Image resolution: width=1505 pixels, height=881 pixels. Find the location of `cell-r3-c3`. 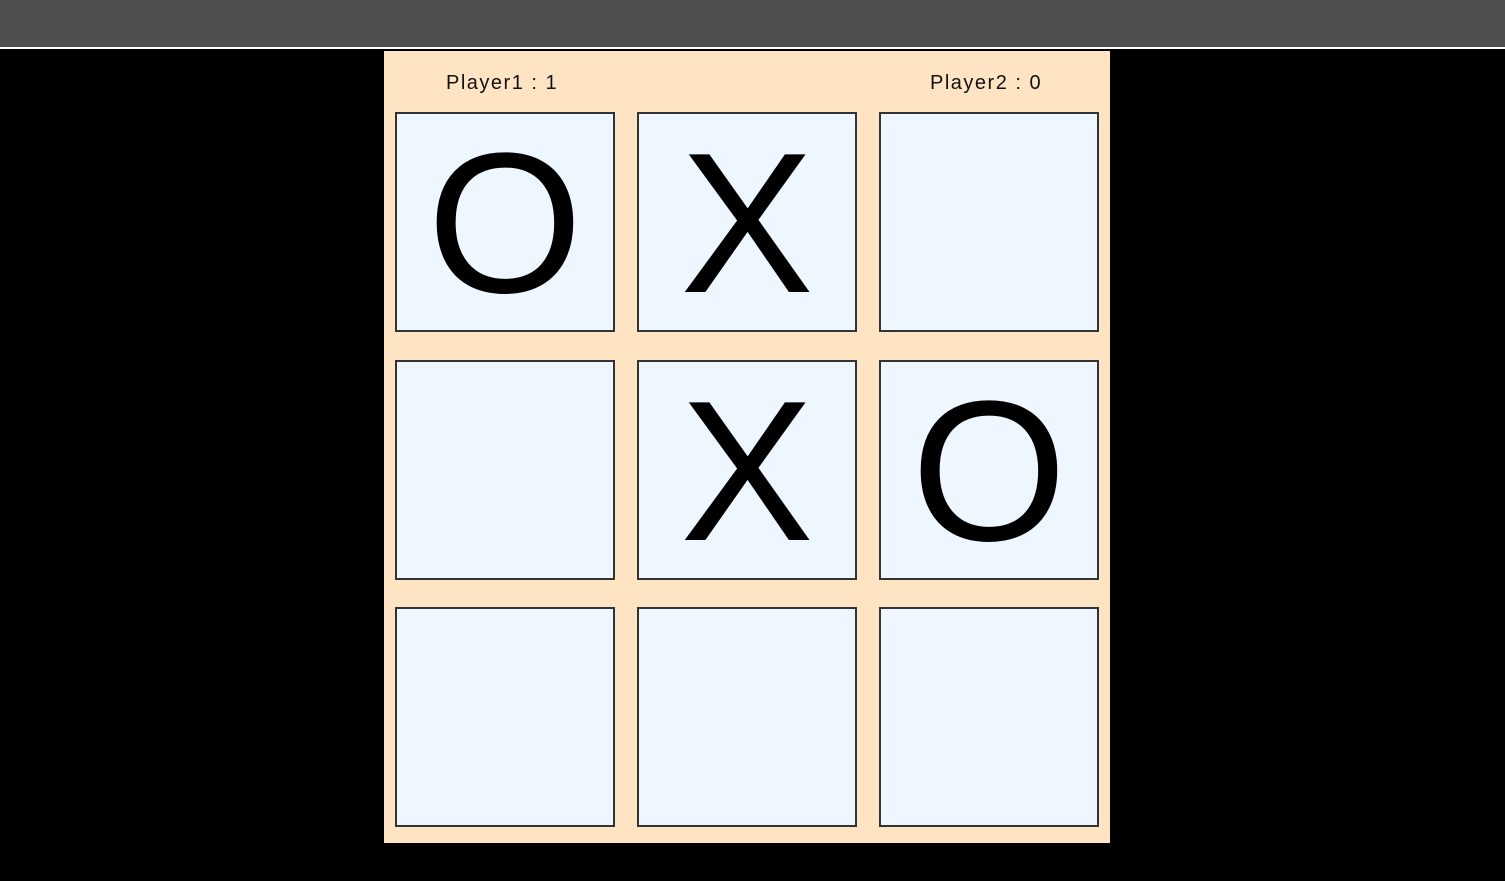

cell-r3-c3 is located at coordinates (989, 717).